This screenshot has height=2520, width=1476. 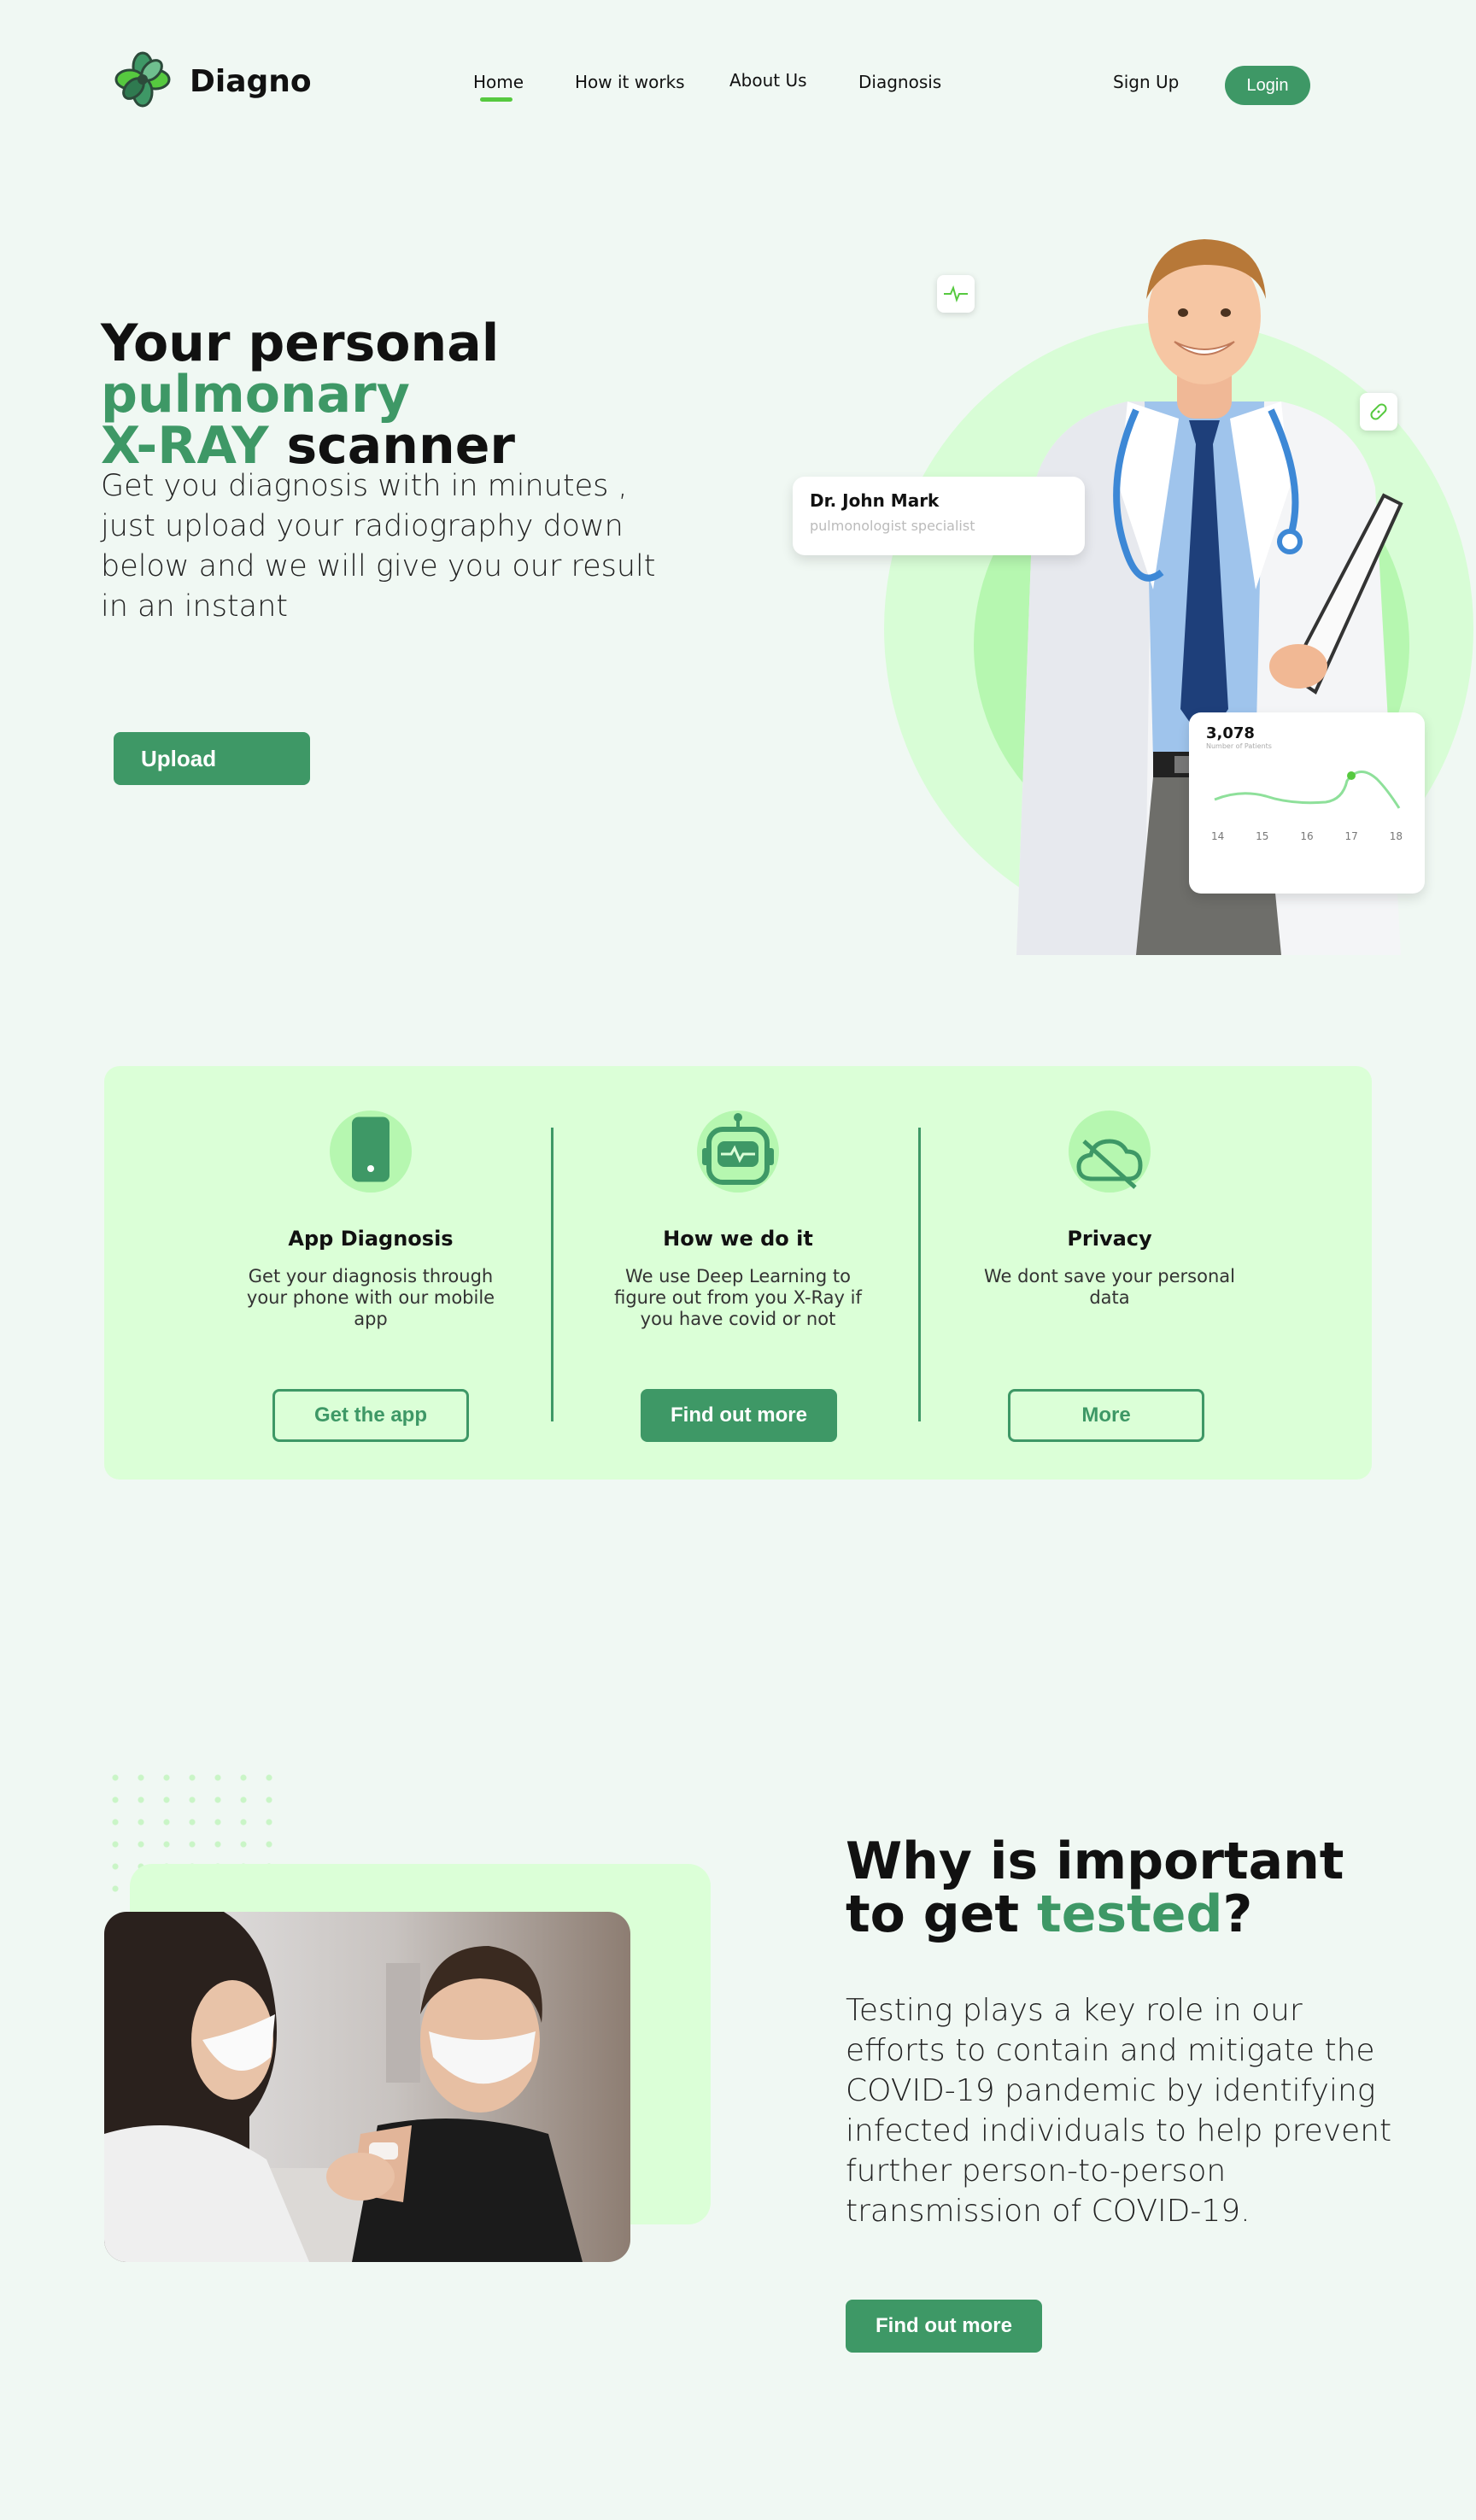 I want to click on day-label: 16, so click(x=1307, y=836).